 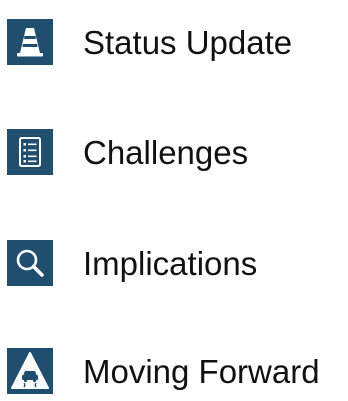 I want to click on agenda-item-label: Challenges, so click(x=166, y=152).